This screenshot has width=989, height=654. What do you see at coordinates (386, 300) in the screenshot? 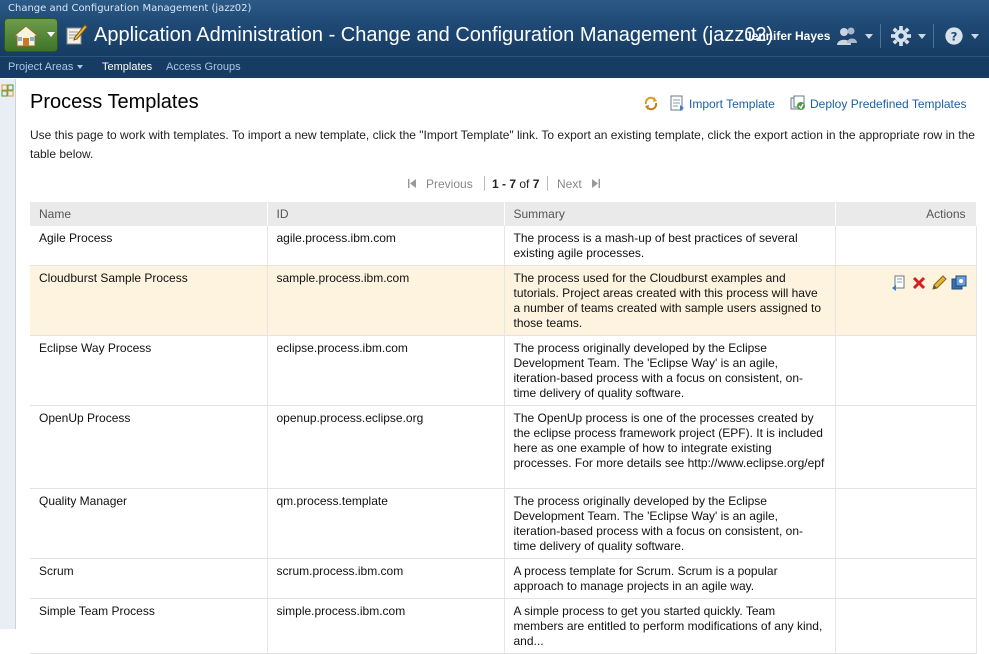
I see `row-id: sample.process.ibm.com` at bounding box center [386, 300].